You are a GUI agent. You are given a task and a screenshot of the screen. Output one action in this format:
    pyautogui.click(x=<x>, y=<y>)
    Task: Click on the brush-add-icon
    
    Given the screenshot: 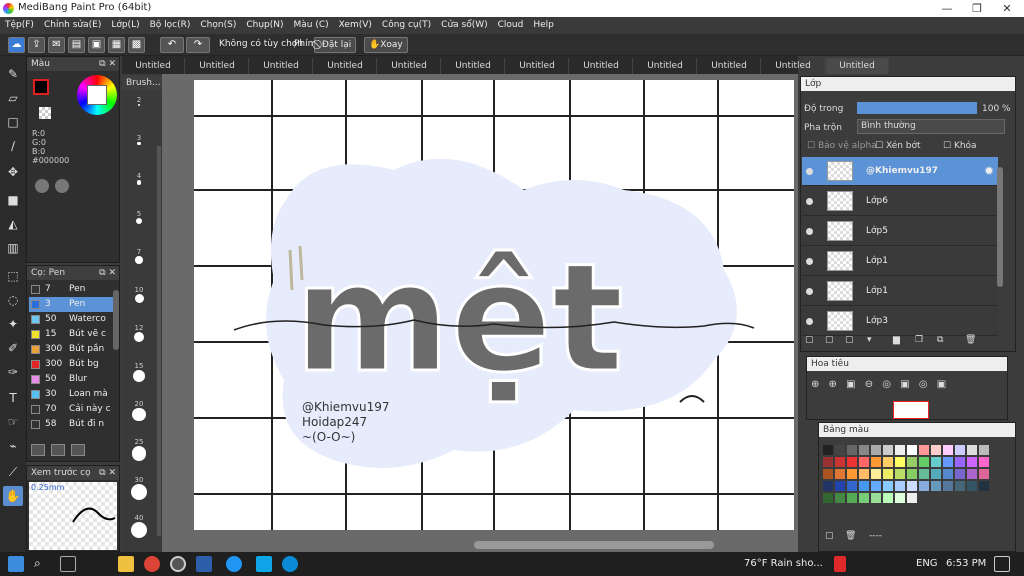 What is the action you would take?
    pyautogui.click(x=38, y=450)
    